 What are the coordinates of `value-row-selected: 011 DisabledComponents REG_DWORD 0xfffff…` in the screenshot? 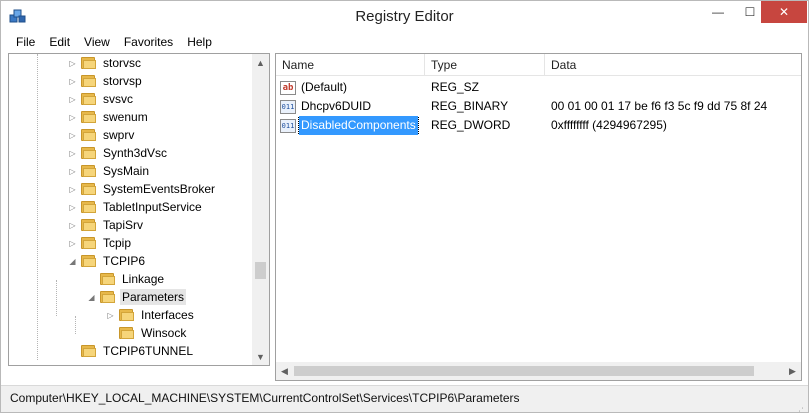 It's located at (538, 125).